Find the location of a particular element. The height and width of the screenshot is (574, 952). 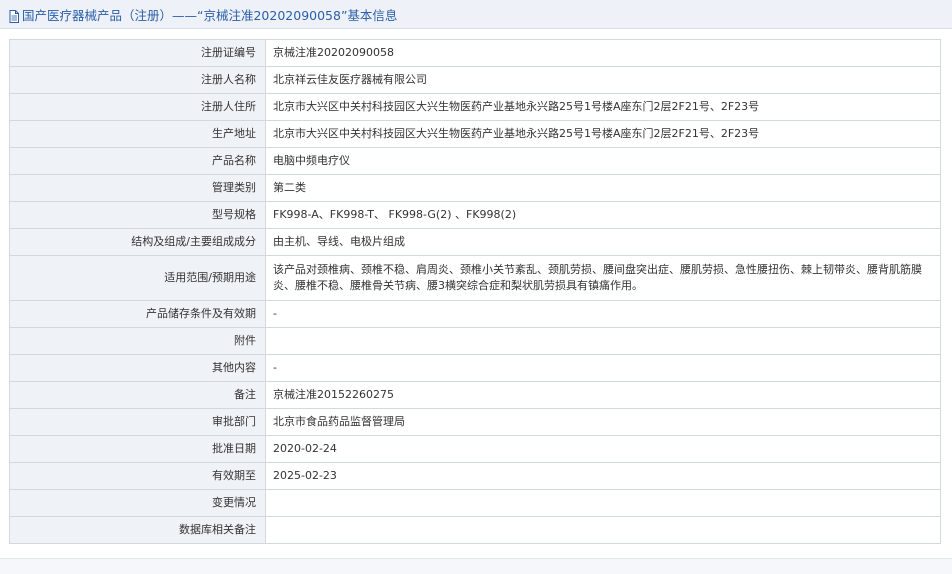

row-value: 京械注准20152260275 is located at coordinates (603, 395).